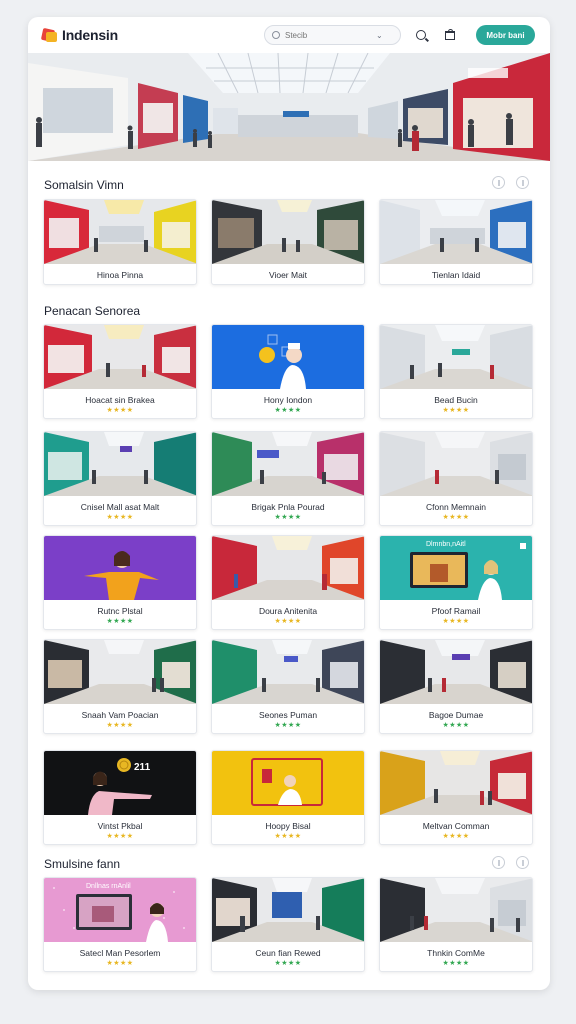 This screenshot has width=576, height=1024. What do you see at coordinates (456, 611) in the screenshot?
I see `store-name: Pfoof Ramail` at bounding box center [456, 611].